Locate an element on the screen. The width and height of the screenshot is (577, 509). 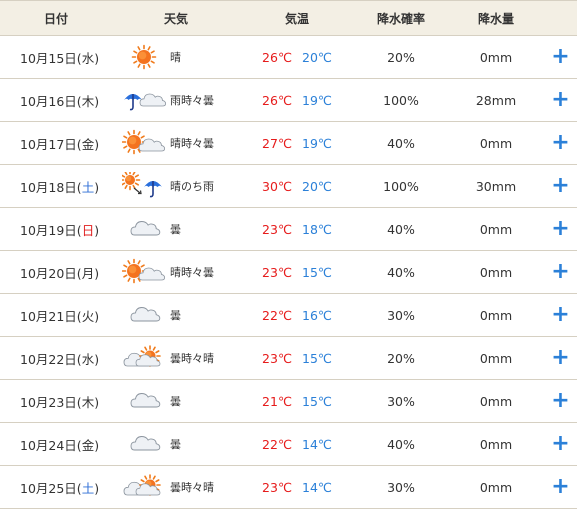
sun-cloud-weather-icon is located at coordinates (143, 143).